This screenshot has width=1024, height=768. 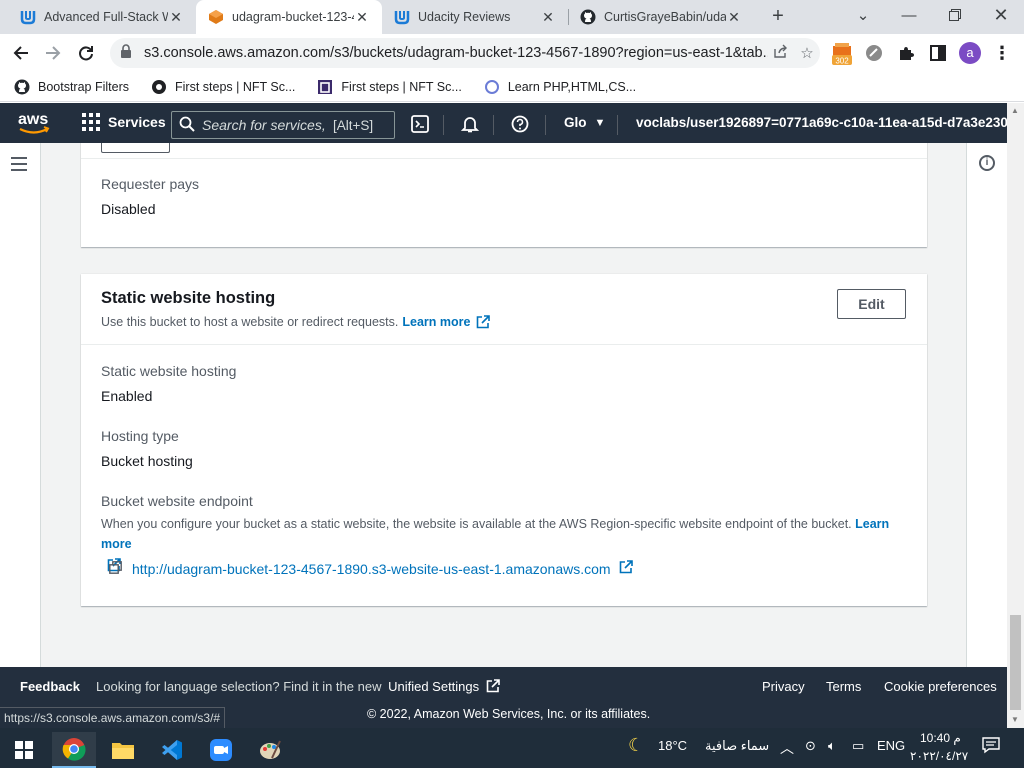 I want to click on services-label: Services, so click(x=137, y=122).